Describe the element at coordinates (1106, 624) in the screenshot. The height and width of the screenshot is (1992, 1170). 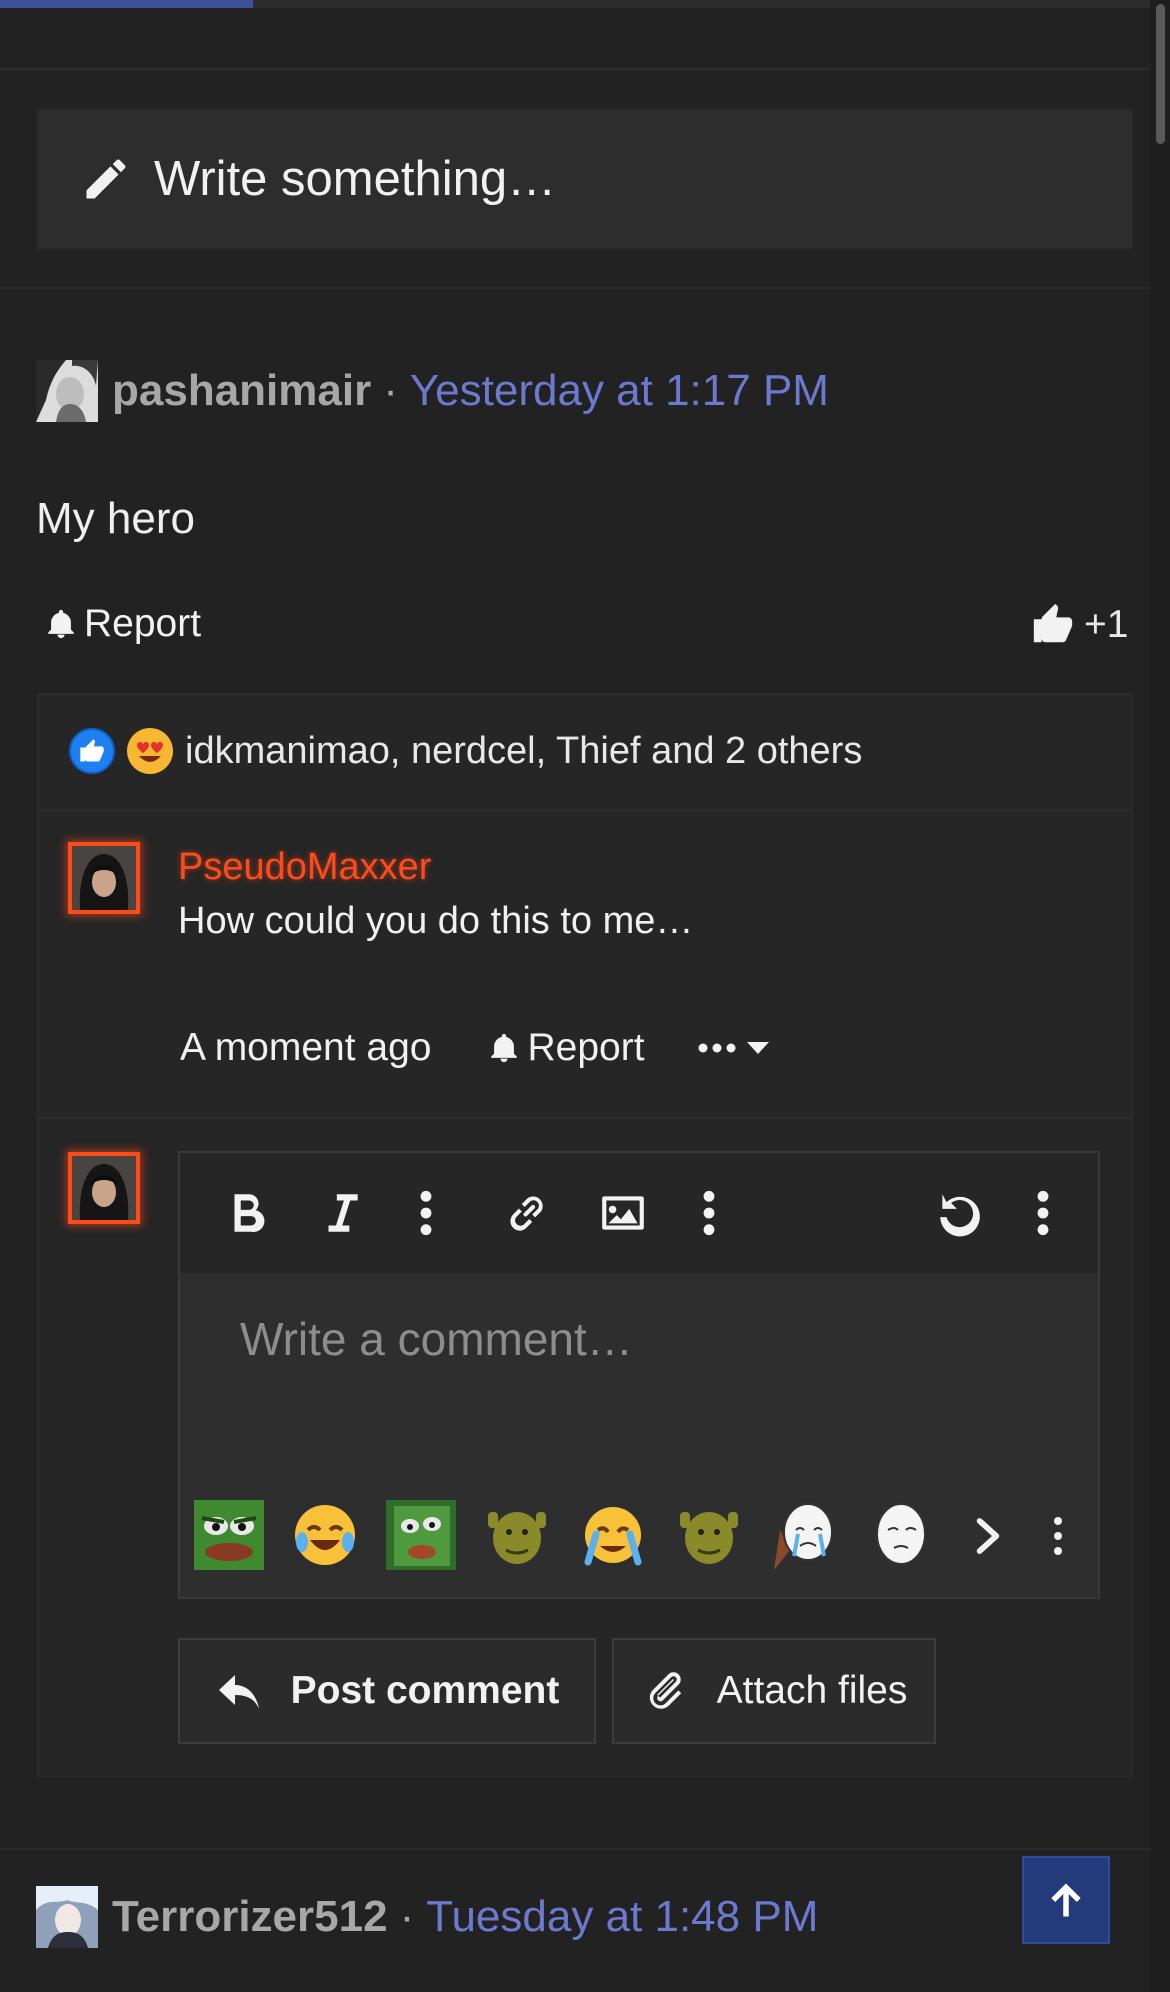
I see `like-count: +1` at that location.